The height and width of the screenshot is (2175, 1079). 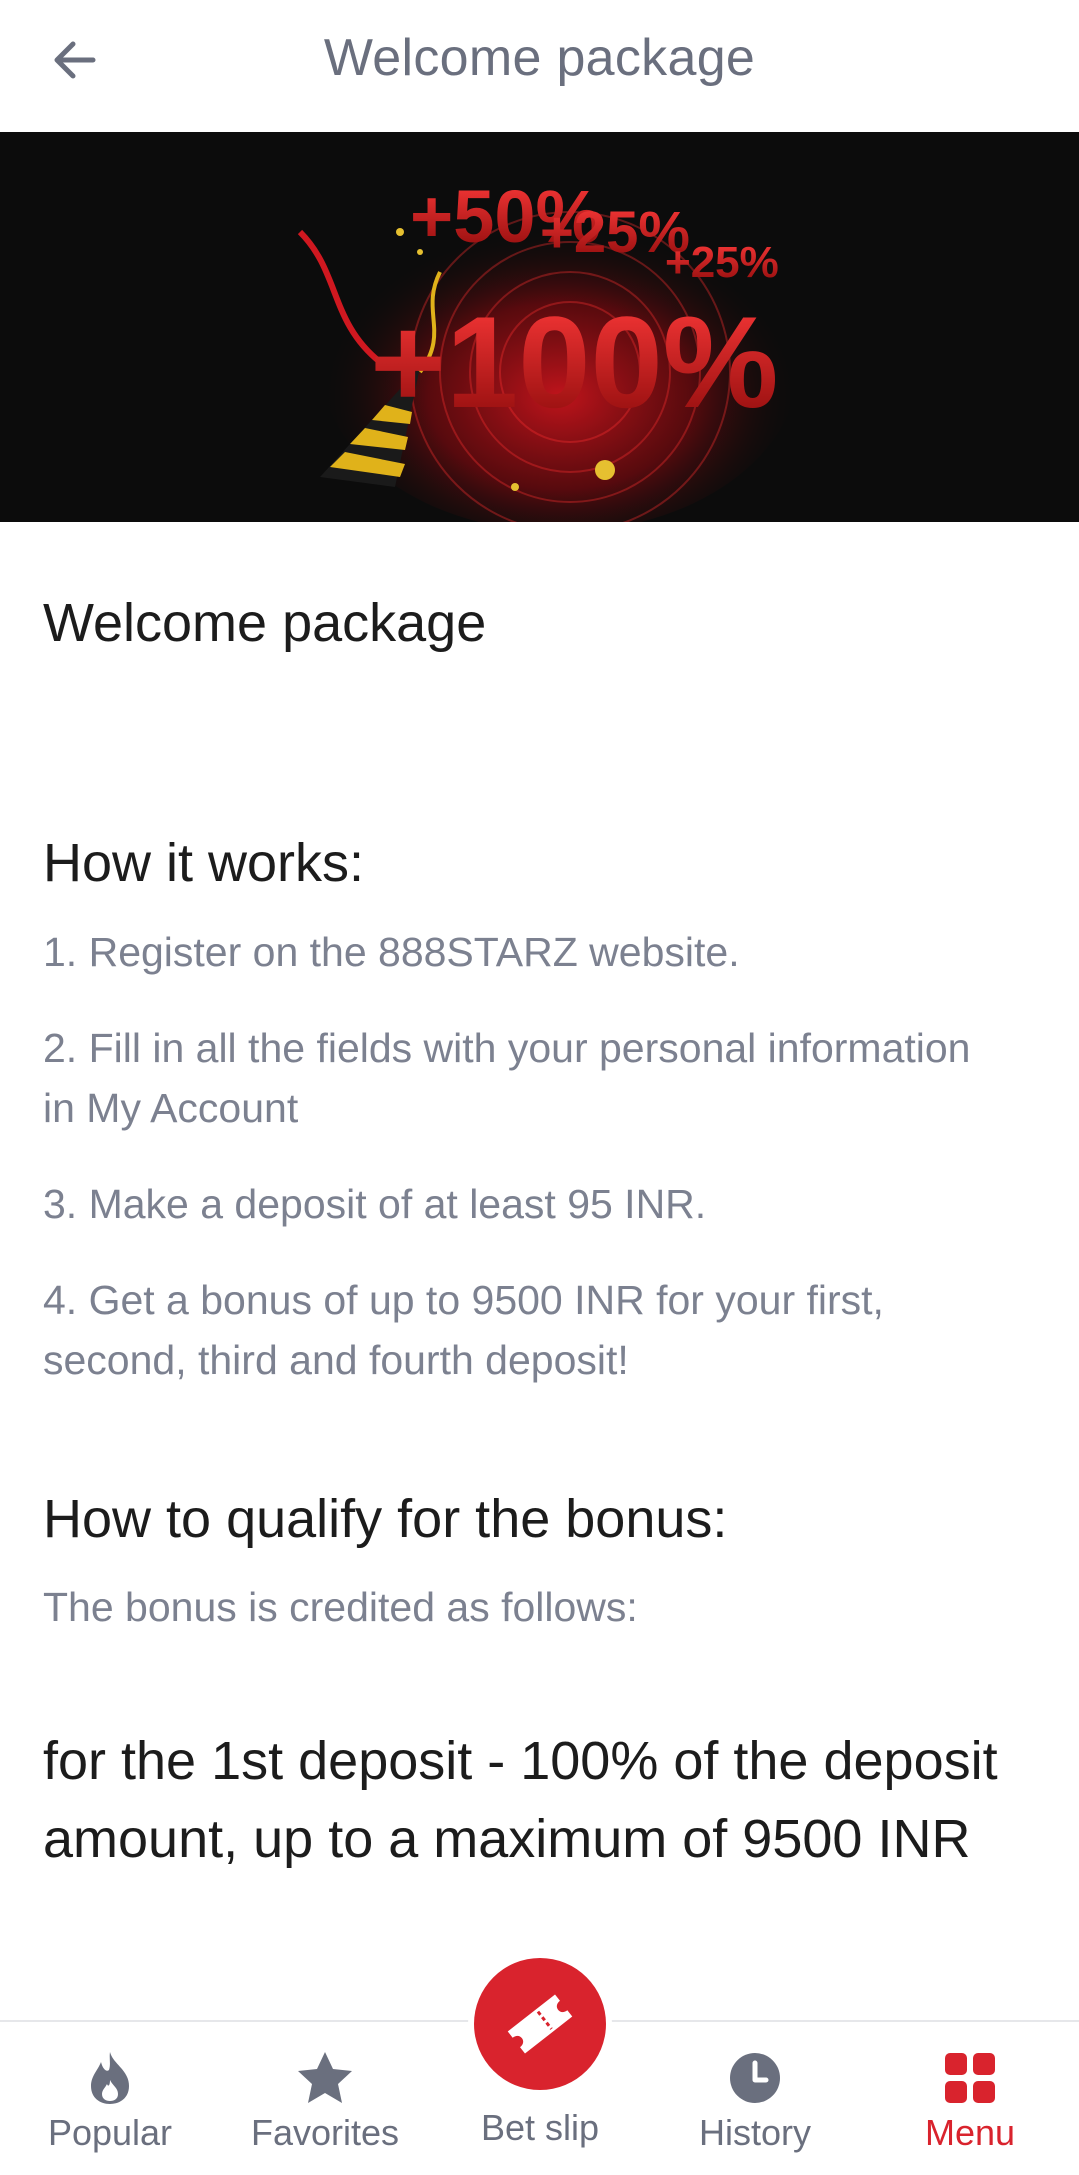 I want to click on nav-favorites: Favorites, so click(x=325, y=2098).